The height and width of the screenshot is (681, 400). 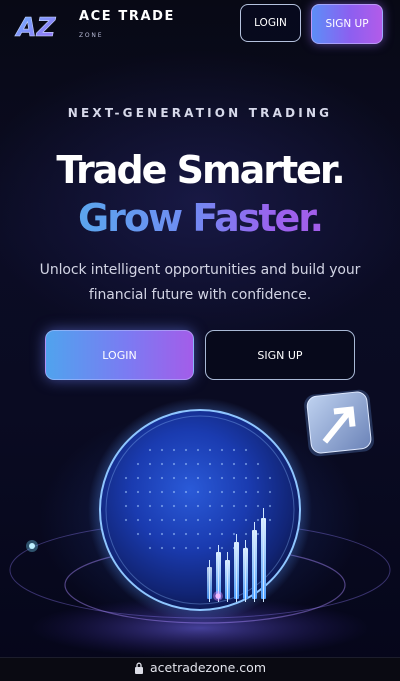 I want to click on hero-headline-line2: Grow Faster., so click(x=200, y=218).